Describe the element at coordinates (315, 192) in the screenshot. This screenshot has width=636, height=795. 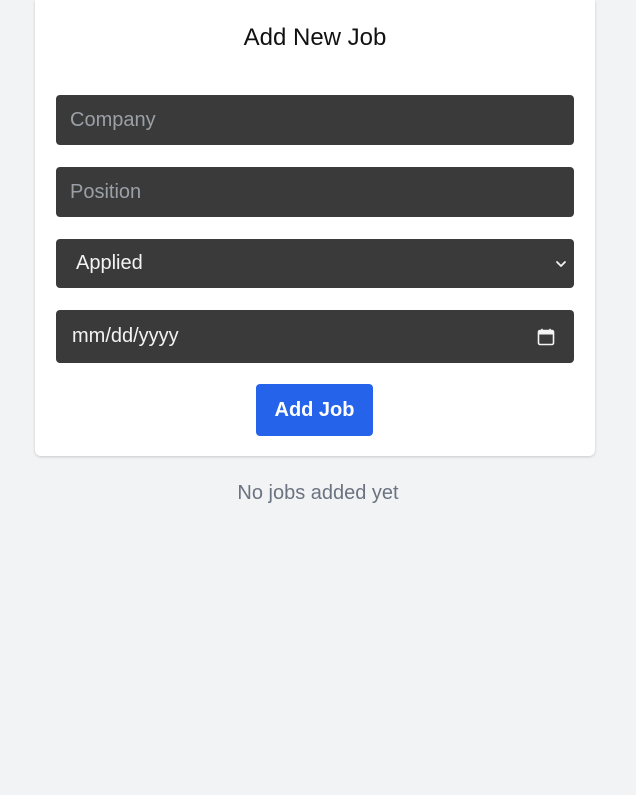
I see `position-input: Position` at that location.